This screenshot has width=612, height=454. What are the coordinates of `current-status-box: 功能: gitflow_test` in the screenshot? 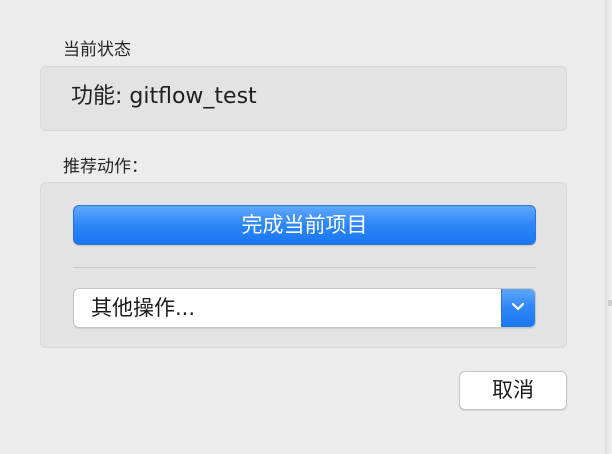 It's located at (303, 98).